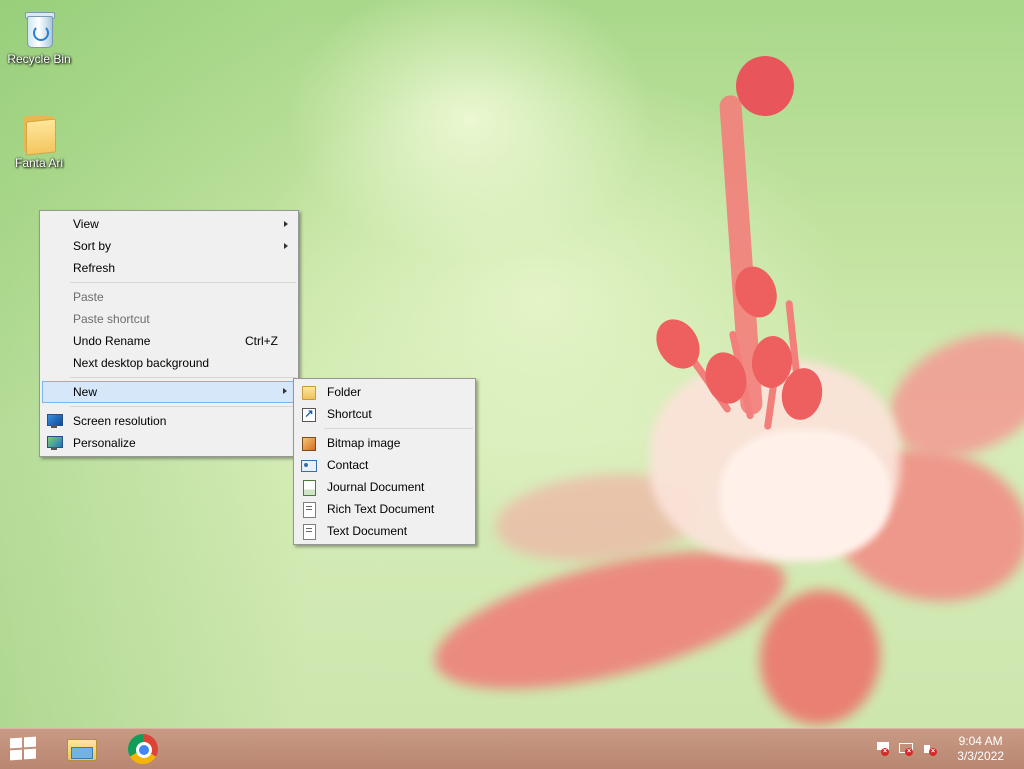 This screenshot has height=769, width=1024. I want to click on desktop-icon-label: Recycle Bin, so click(39, 59).